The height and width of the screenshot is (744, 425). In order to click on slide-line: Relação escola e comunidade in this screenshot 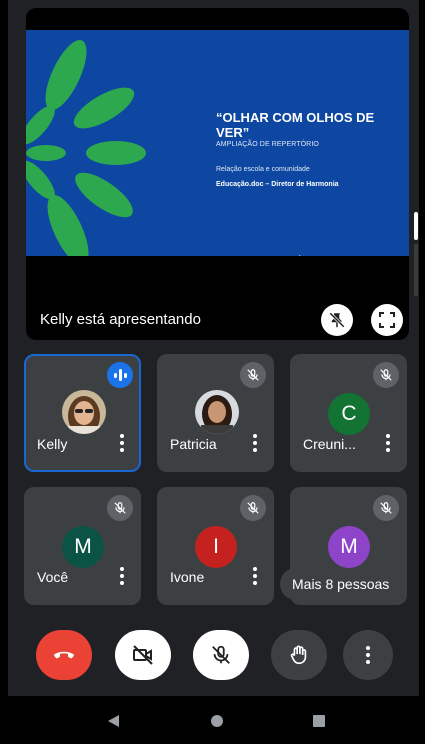, I will do `click(263, 169)`.